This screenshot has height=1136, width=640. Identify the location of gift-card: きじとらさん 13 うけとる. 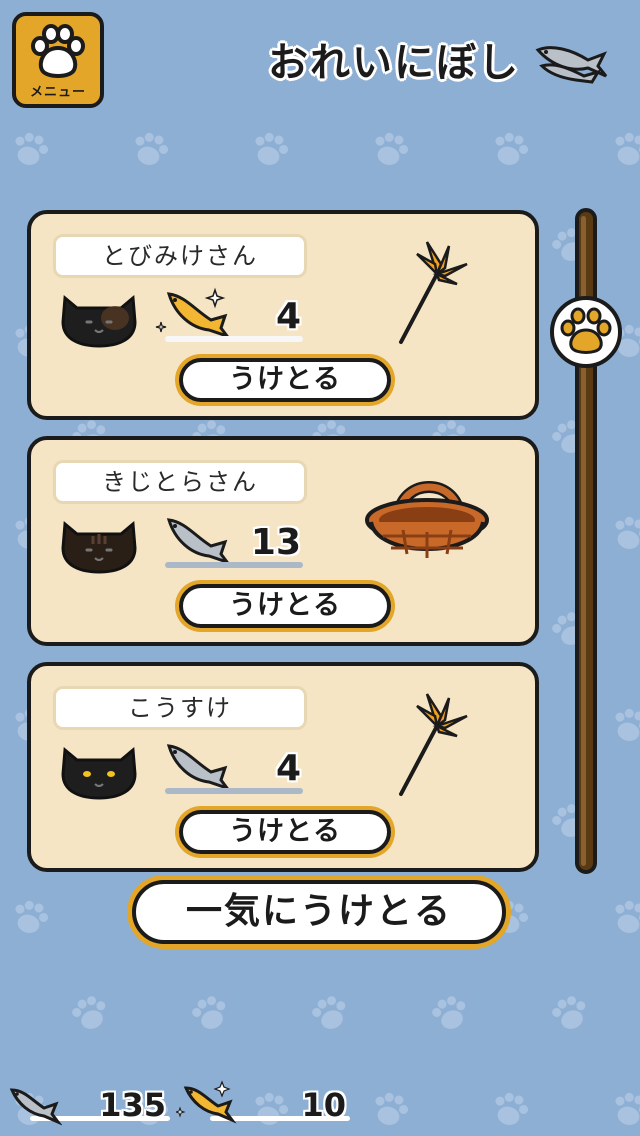
(283, 541).